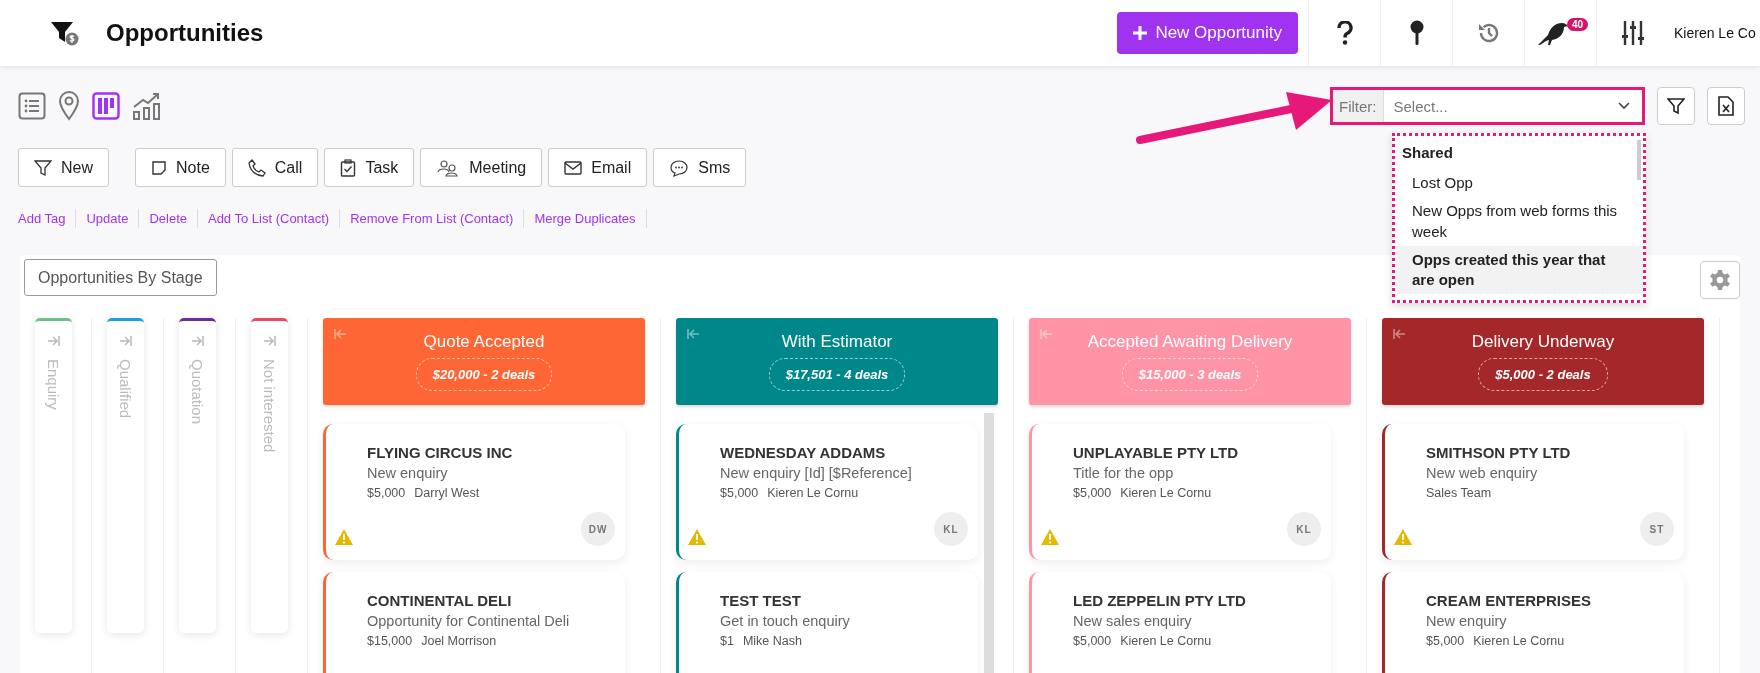 Image resolution: width=1760 pixels, height=673 pixels. I want to click on opportunity-title: New enquiry [Id] [$Reference], so click(816, 473).